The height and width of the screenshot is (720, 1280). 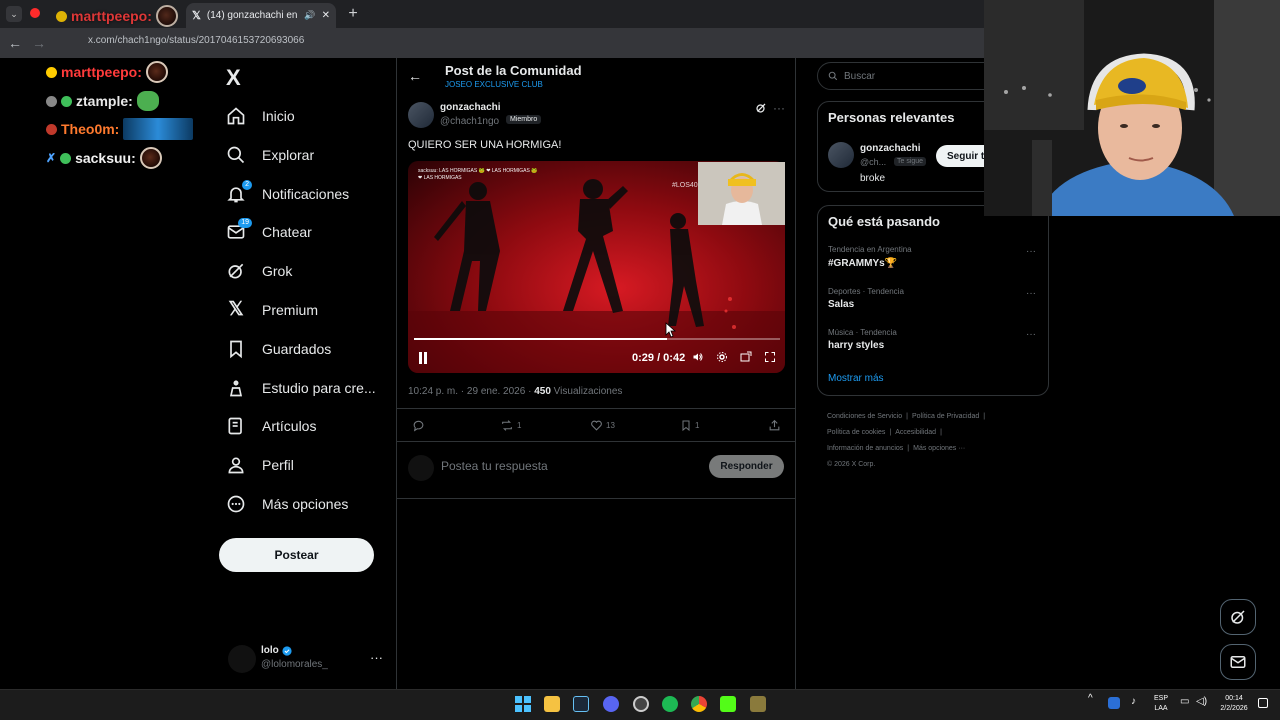 What do you see at coordinates (242, 659) in the screenshot?
I see `account-avatar` at bounding box center [242, 659].